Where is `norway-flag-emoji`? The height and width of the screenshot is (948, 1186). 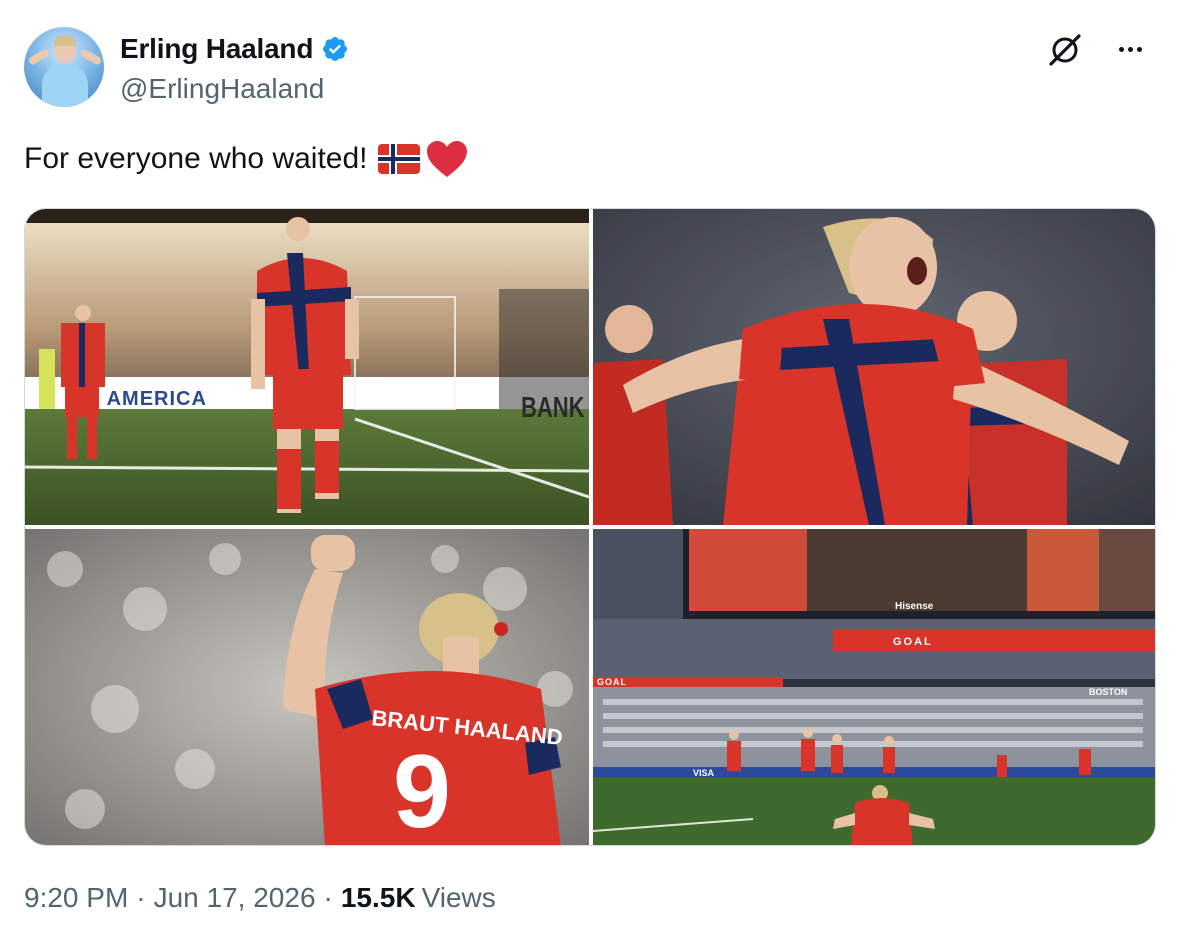
norway-flag-emoji is located at coordinates (398, 159).